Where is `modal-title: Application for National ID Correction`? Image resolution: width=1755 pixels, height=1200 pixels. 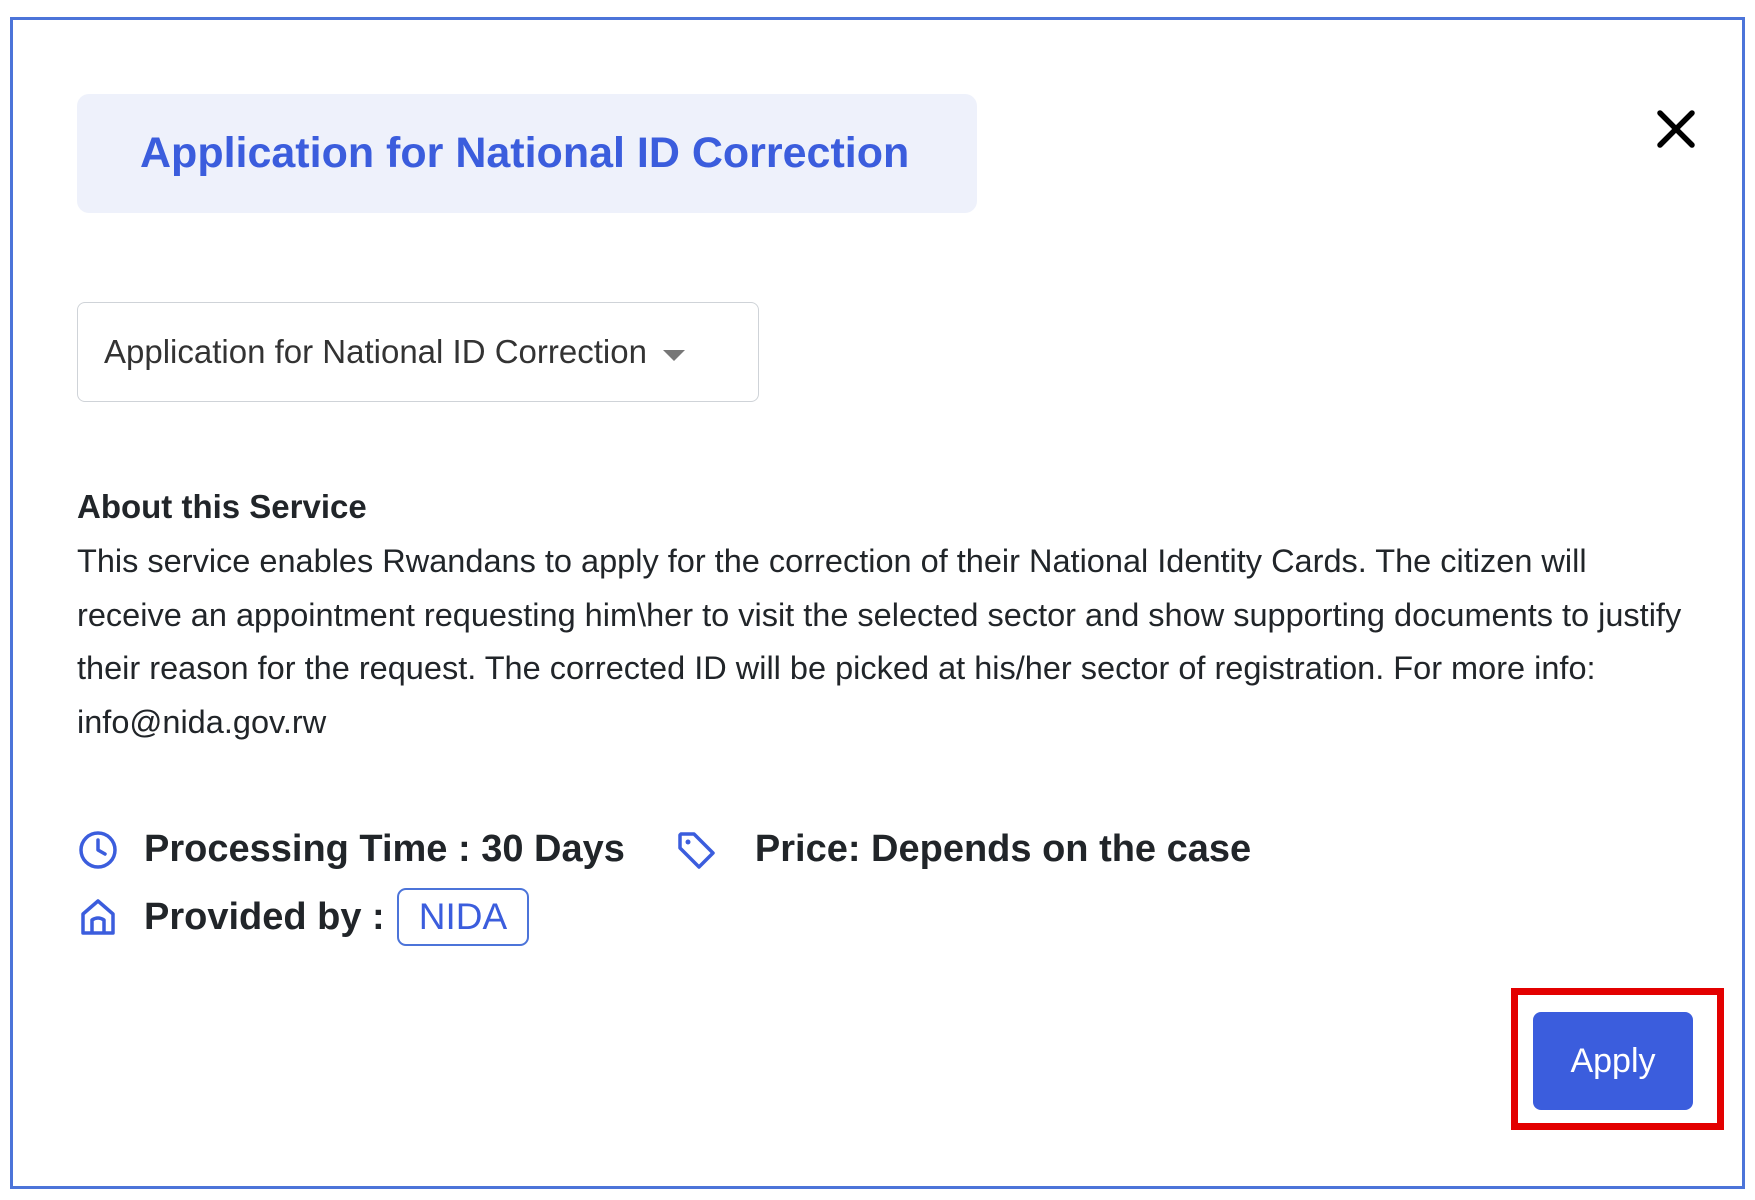
modal-title: Application for National ID Correction is located at coordinates (525, 153).